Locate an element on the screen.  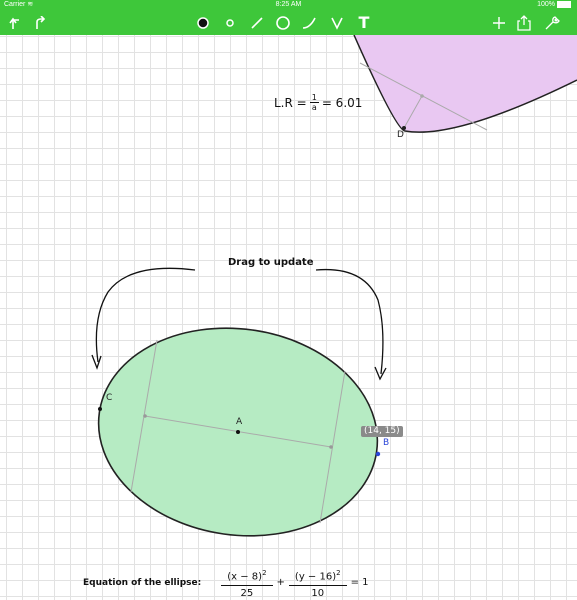
term-x-base: (x − 8) is located at coordinates (245, 577).